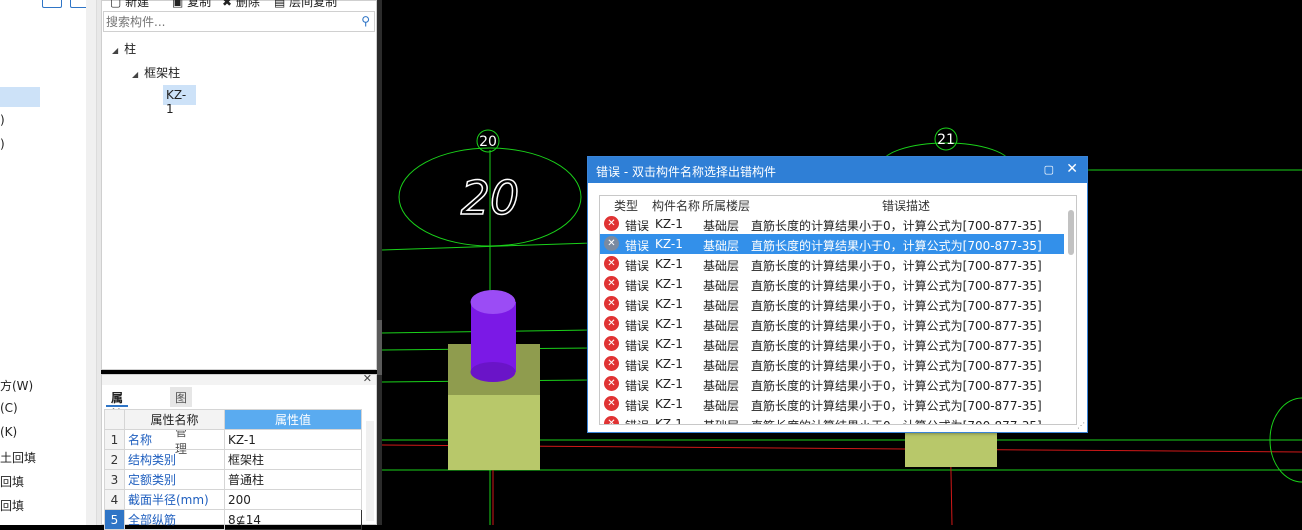 The height and width of the screenshot is (530, 1302). Describe the element at coordinates (9, 408) in the screenshot. I see `left-item: (C)` at that location.